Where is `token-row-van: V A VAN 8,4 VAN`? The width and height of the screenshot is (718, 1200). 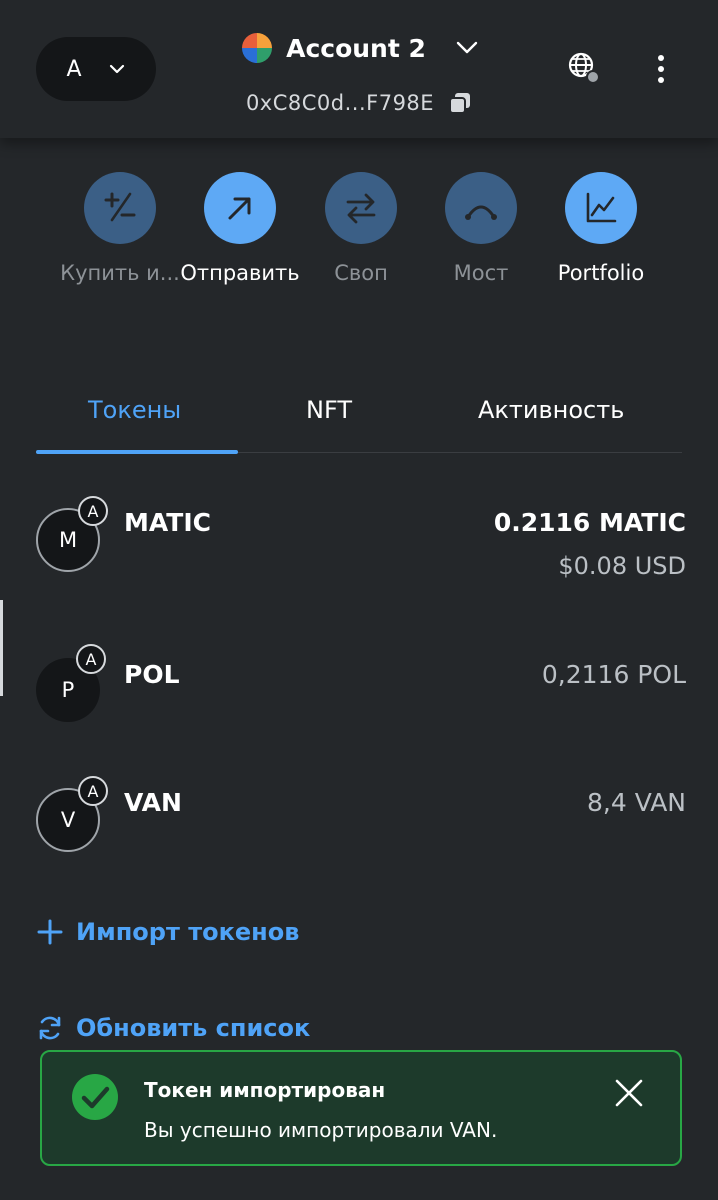
token-row-van: V A VAN 8,4 VAN is located at coordinates (361, 827).